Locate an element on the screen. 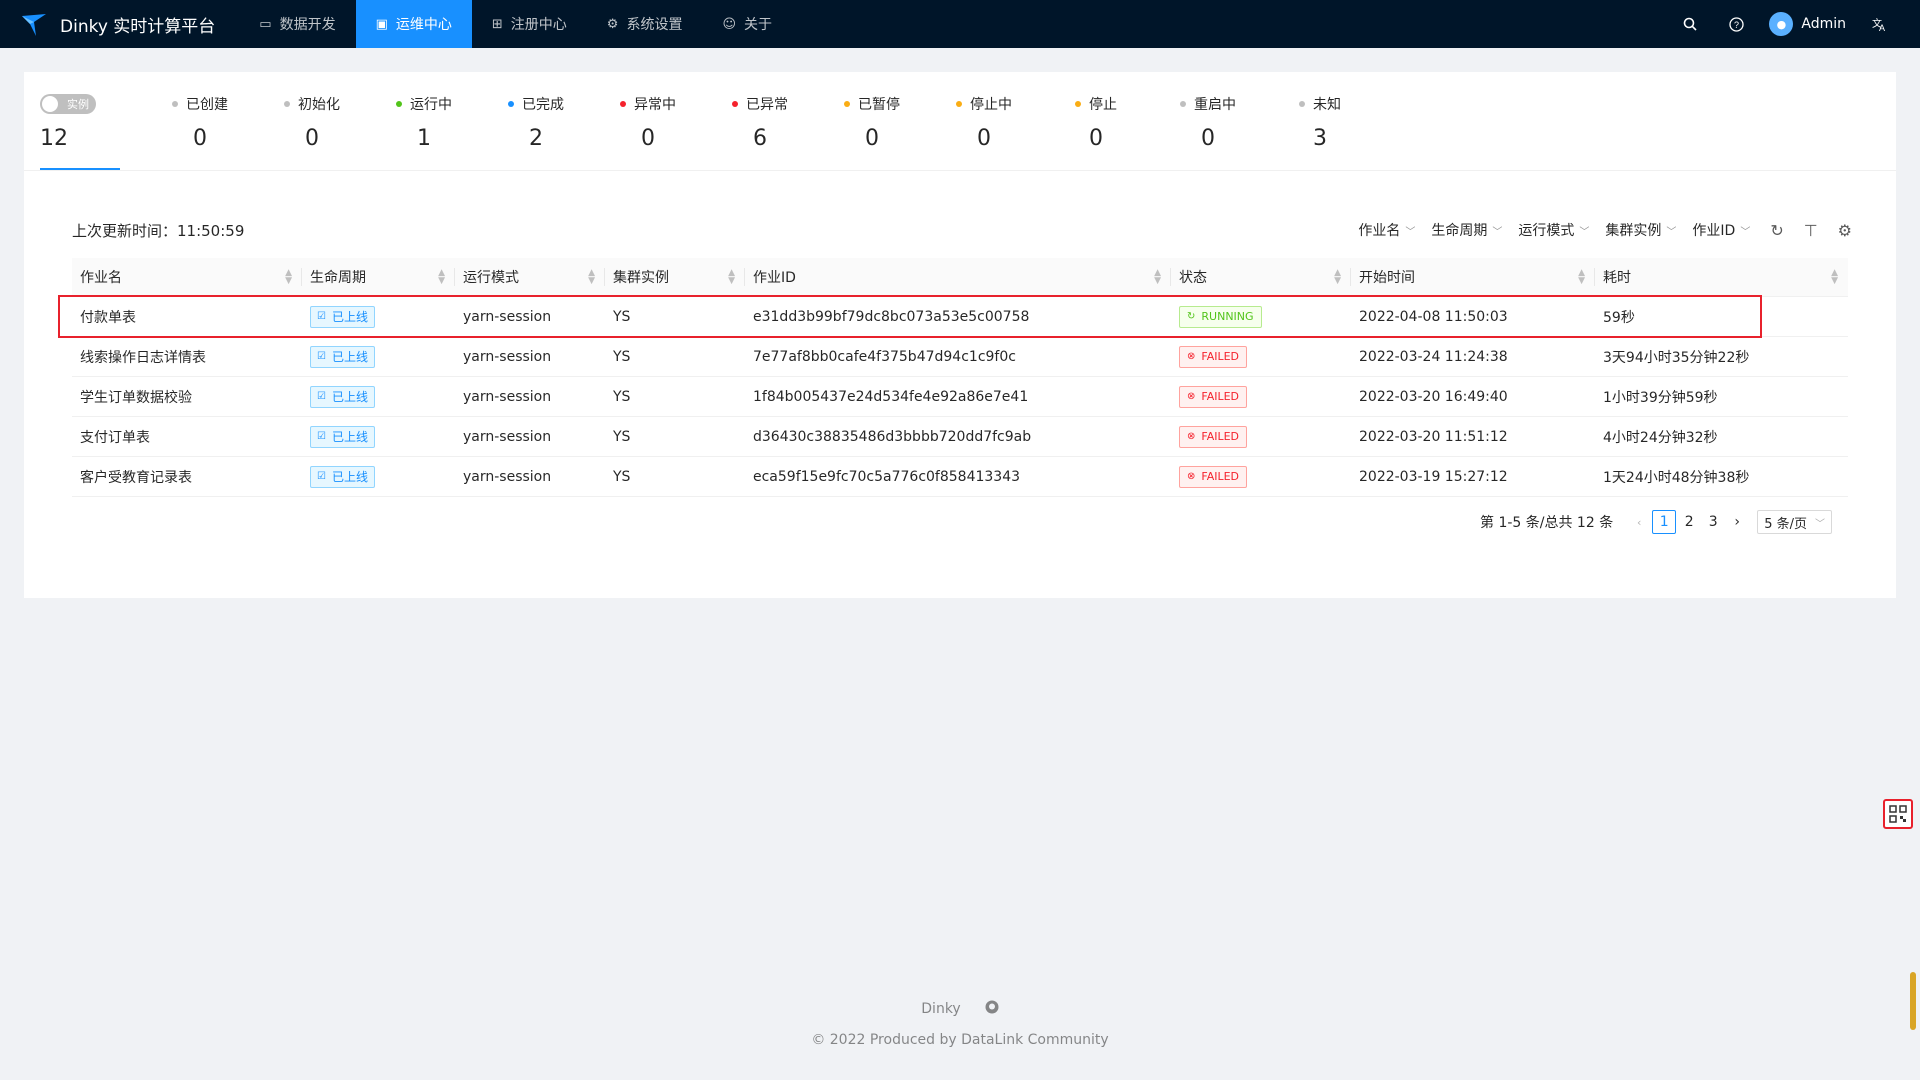 The width and height of the screenshot is (1920, 1080). column-header: 运行模式 ▲ ▼ is located at coordinates (530, 277).